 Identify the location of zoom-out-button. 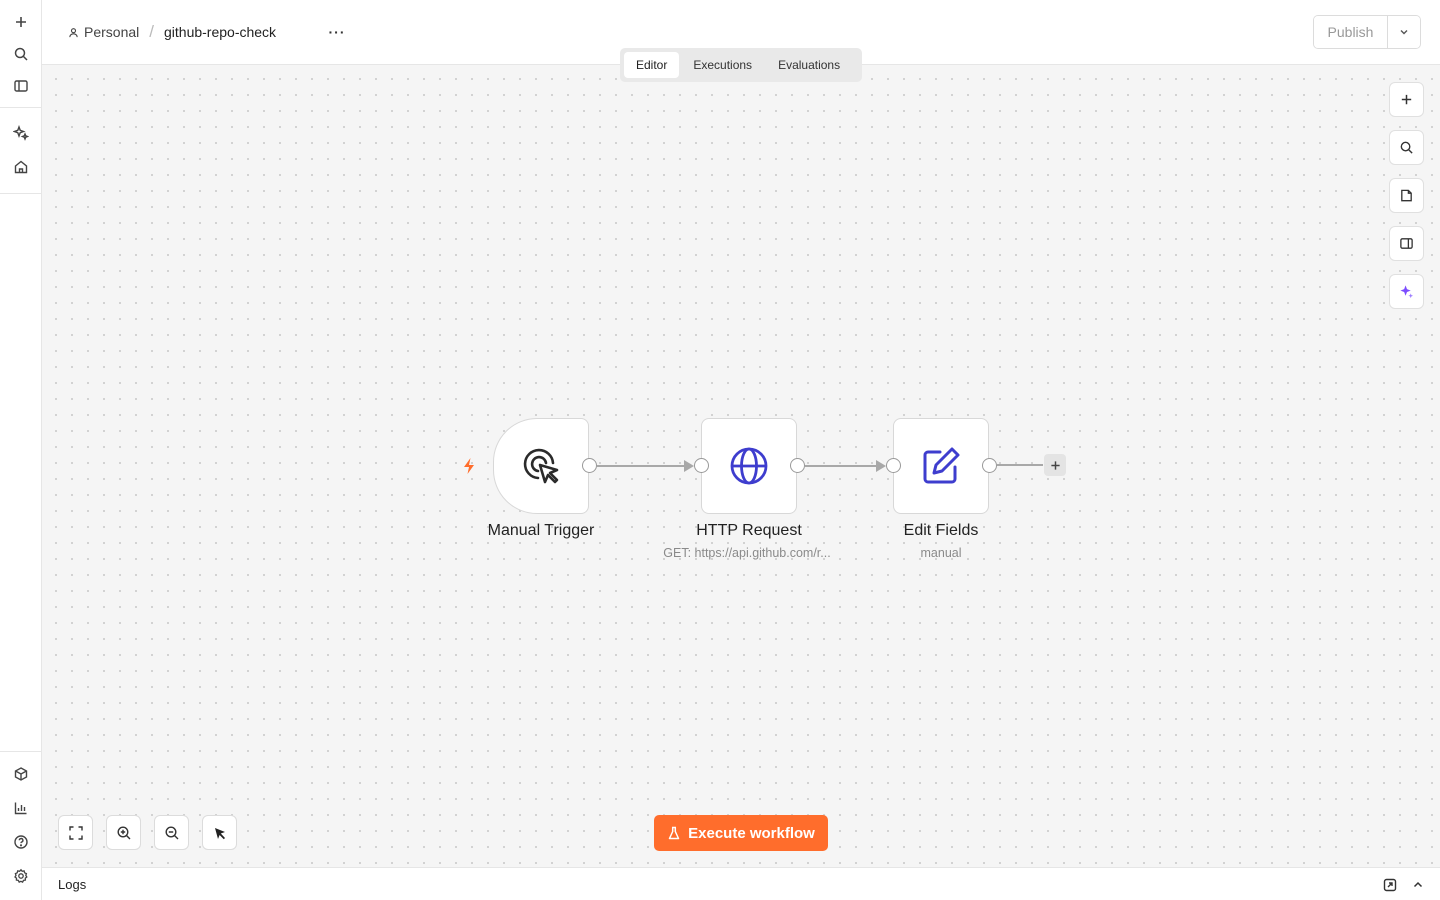
(171, 832).